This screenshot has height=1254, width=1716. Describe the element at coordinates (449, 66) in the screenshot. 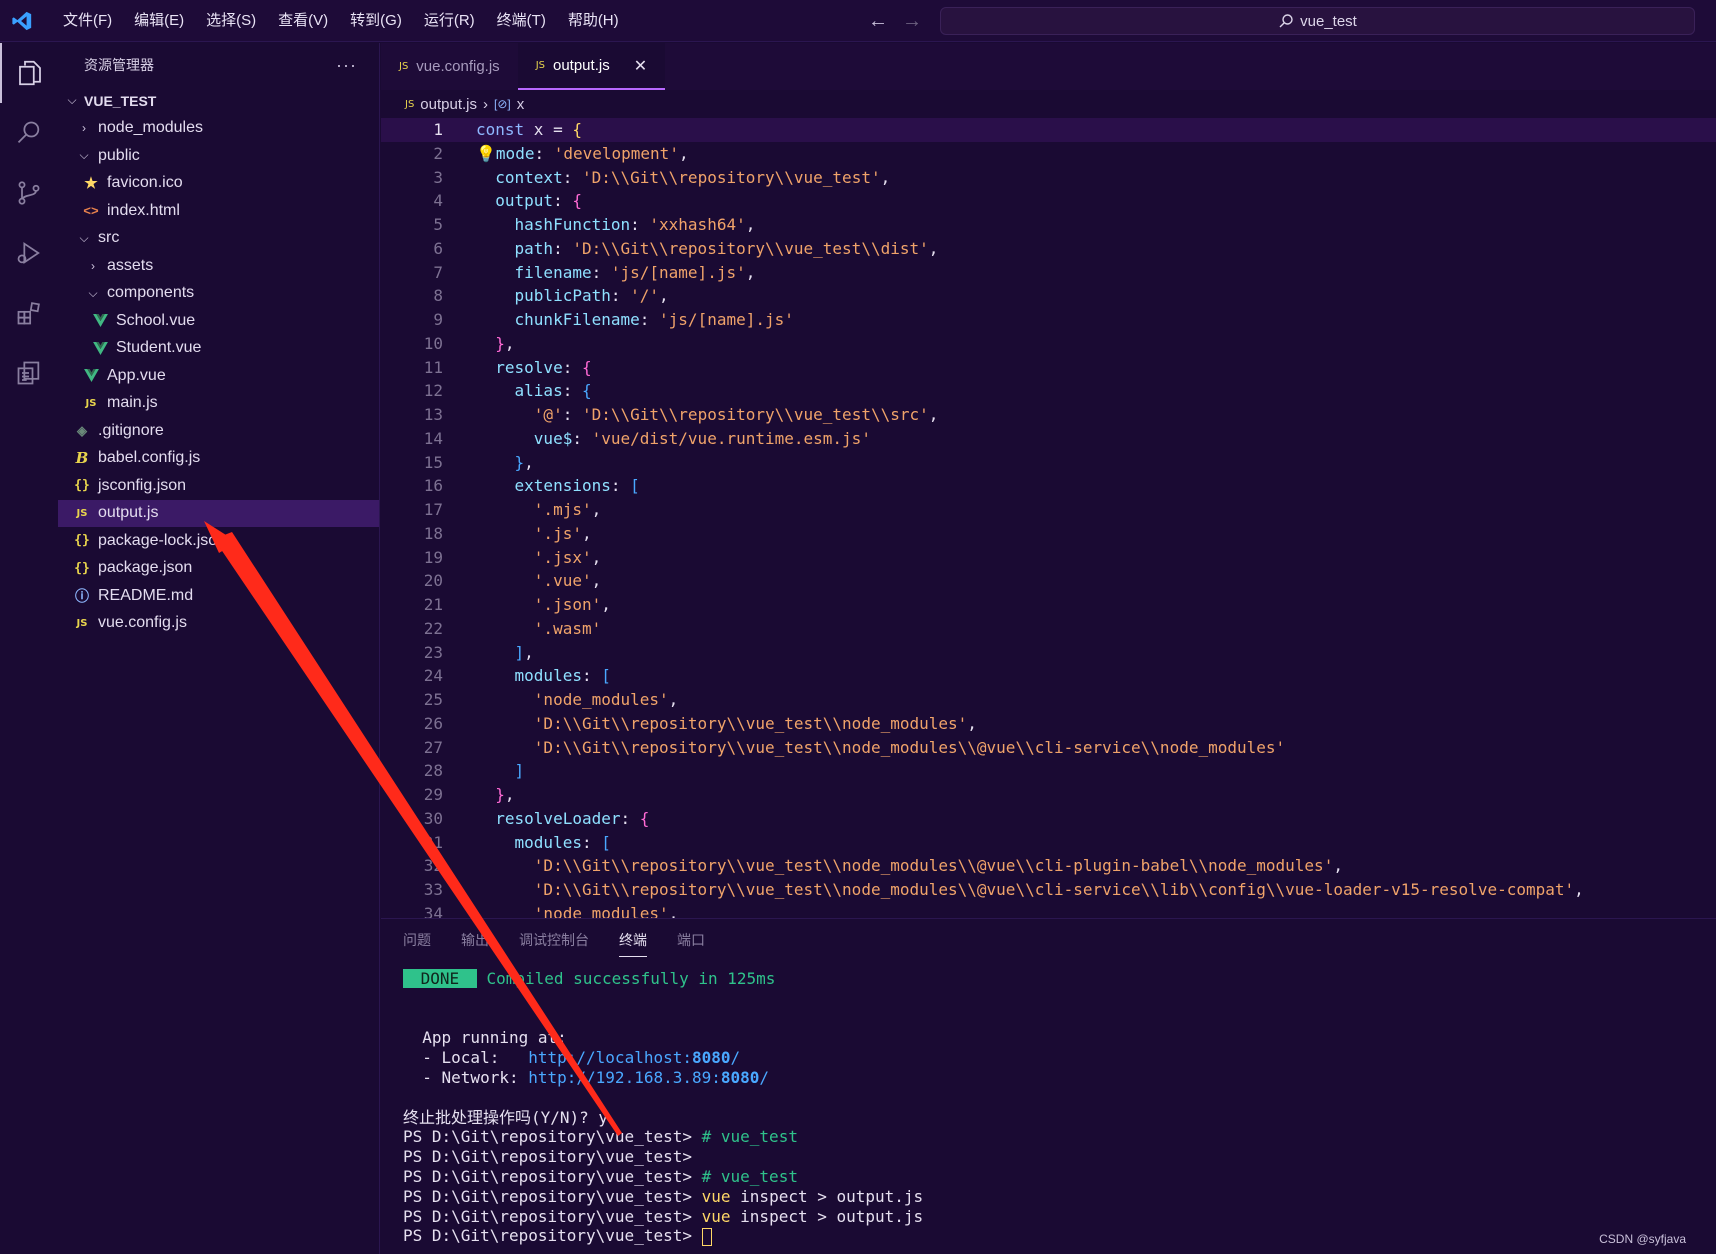

I see `editor-tab: JS vue.config.js` at that location.